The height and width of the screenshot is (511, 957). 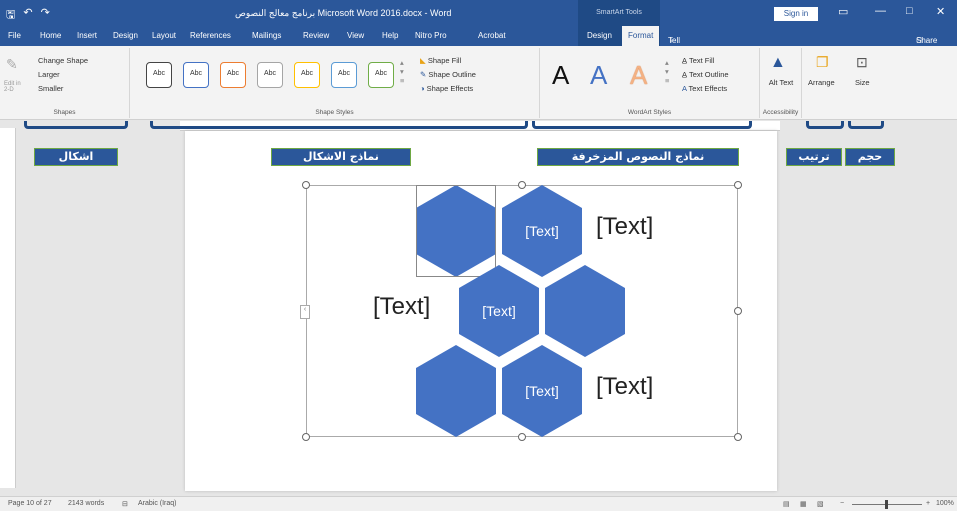 What do you see at coordinates (803, 504) in the screenshot?
I see `print-layout-icon: ▦` at bounding box center [803, 504].